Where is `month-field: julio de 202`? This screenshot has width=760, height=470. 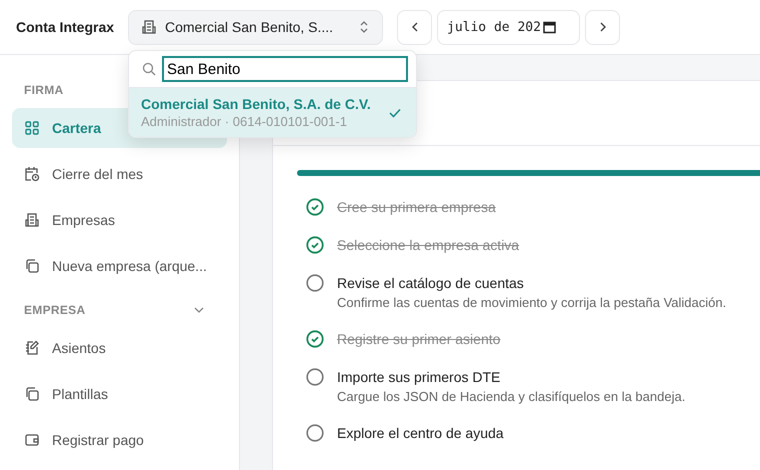 month-field: julio de 202 is located at coordinates (508, 27).